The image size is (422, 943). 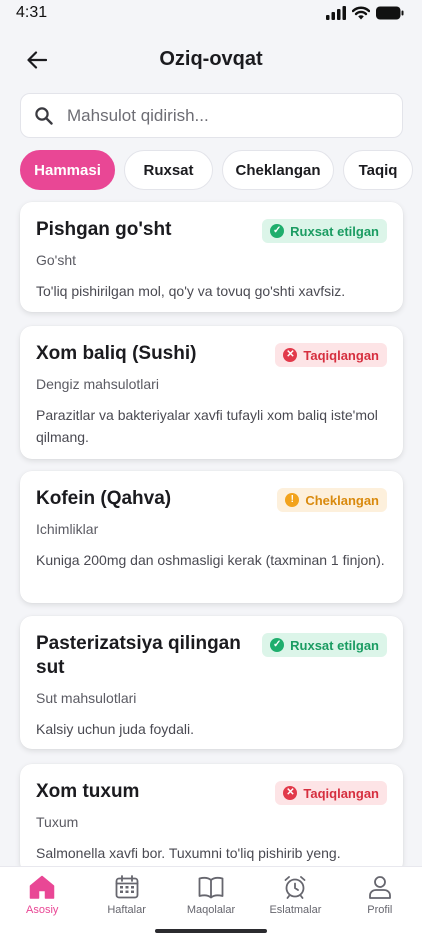 I want to click on back-button, so click(x=37, y=60).